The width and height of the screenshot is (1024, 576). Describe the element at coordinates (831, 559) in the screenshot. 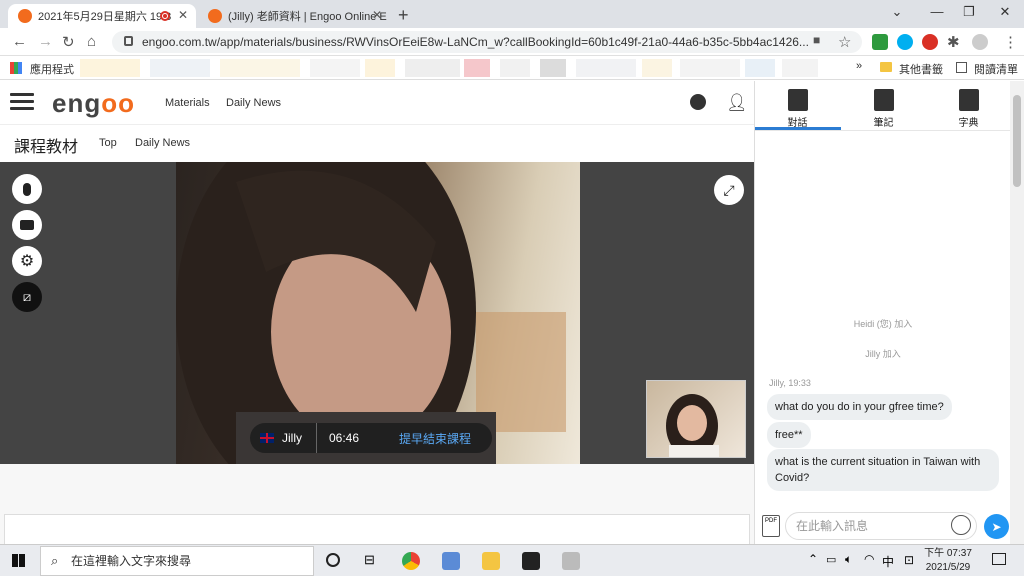

I see `battery-icon: ▭` at that location.